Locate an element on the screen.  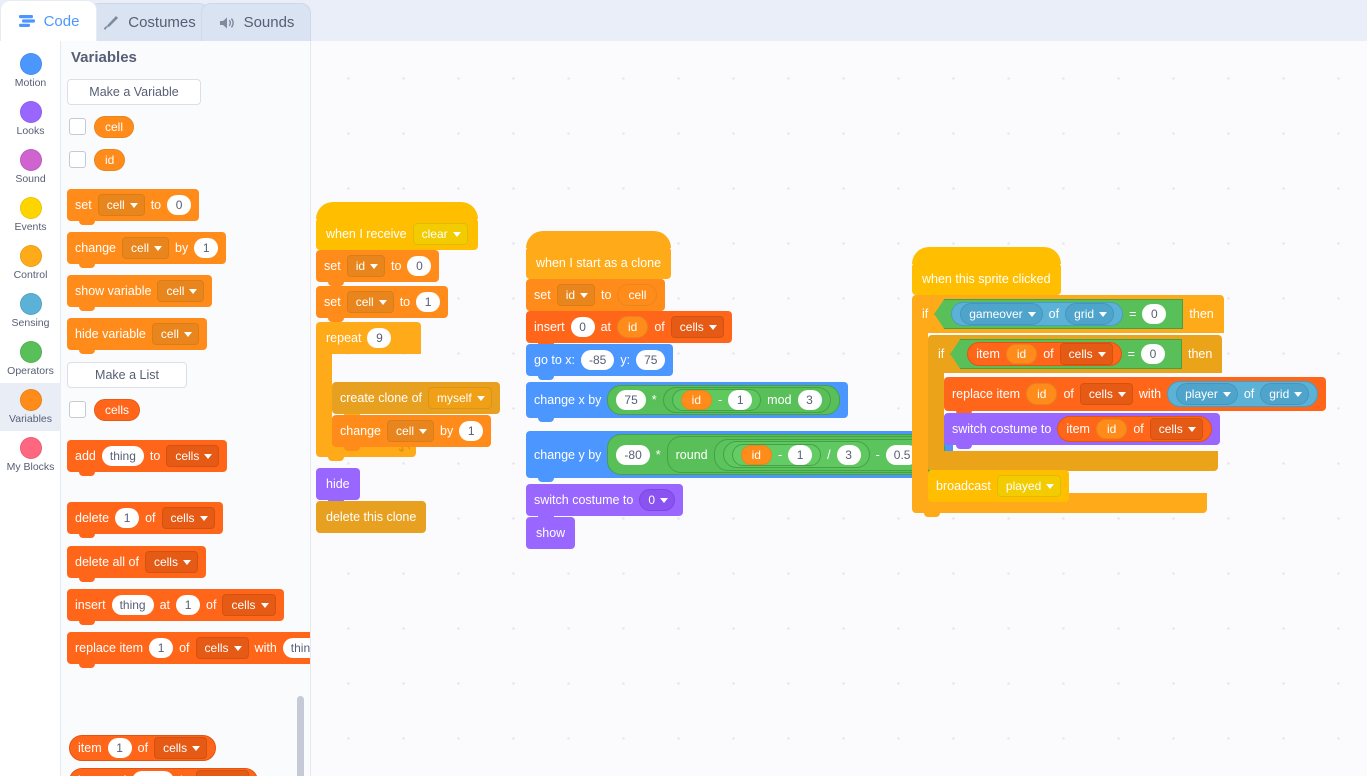
palette-block-replace-item-of-list: replace item 1 of cells with thing is located at coordinates (188, 650).